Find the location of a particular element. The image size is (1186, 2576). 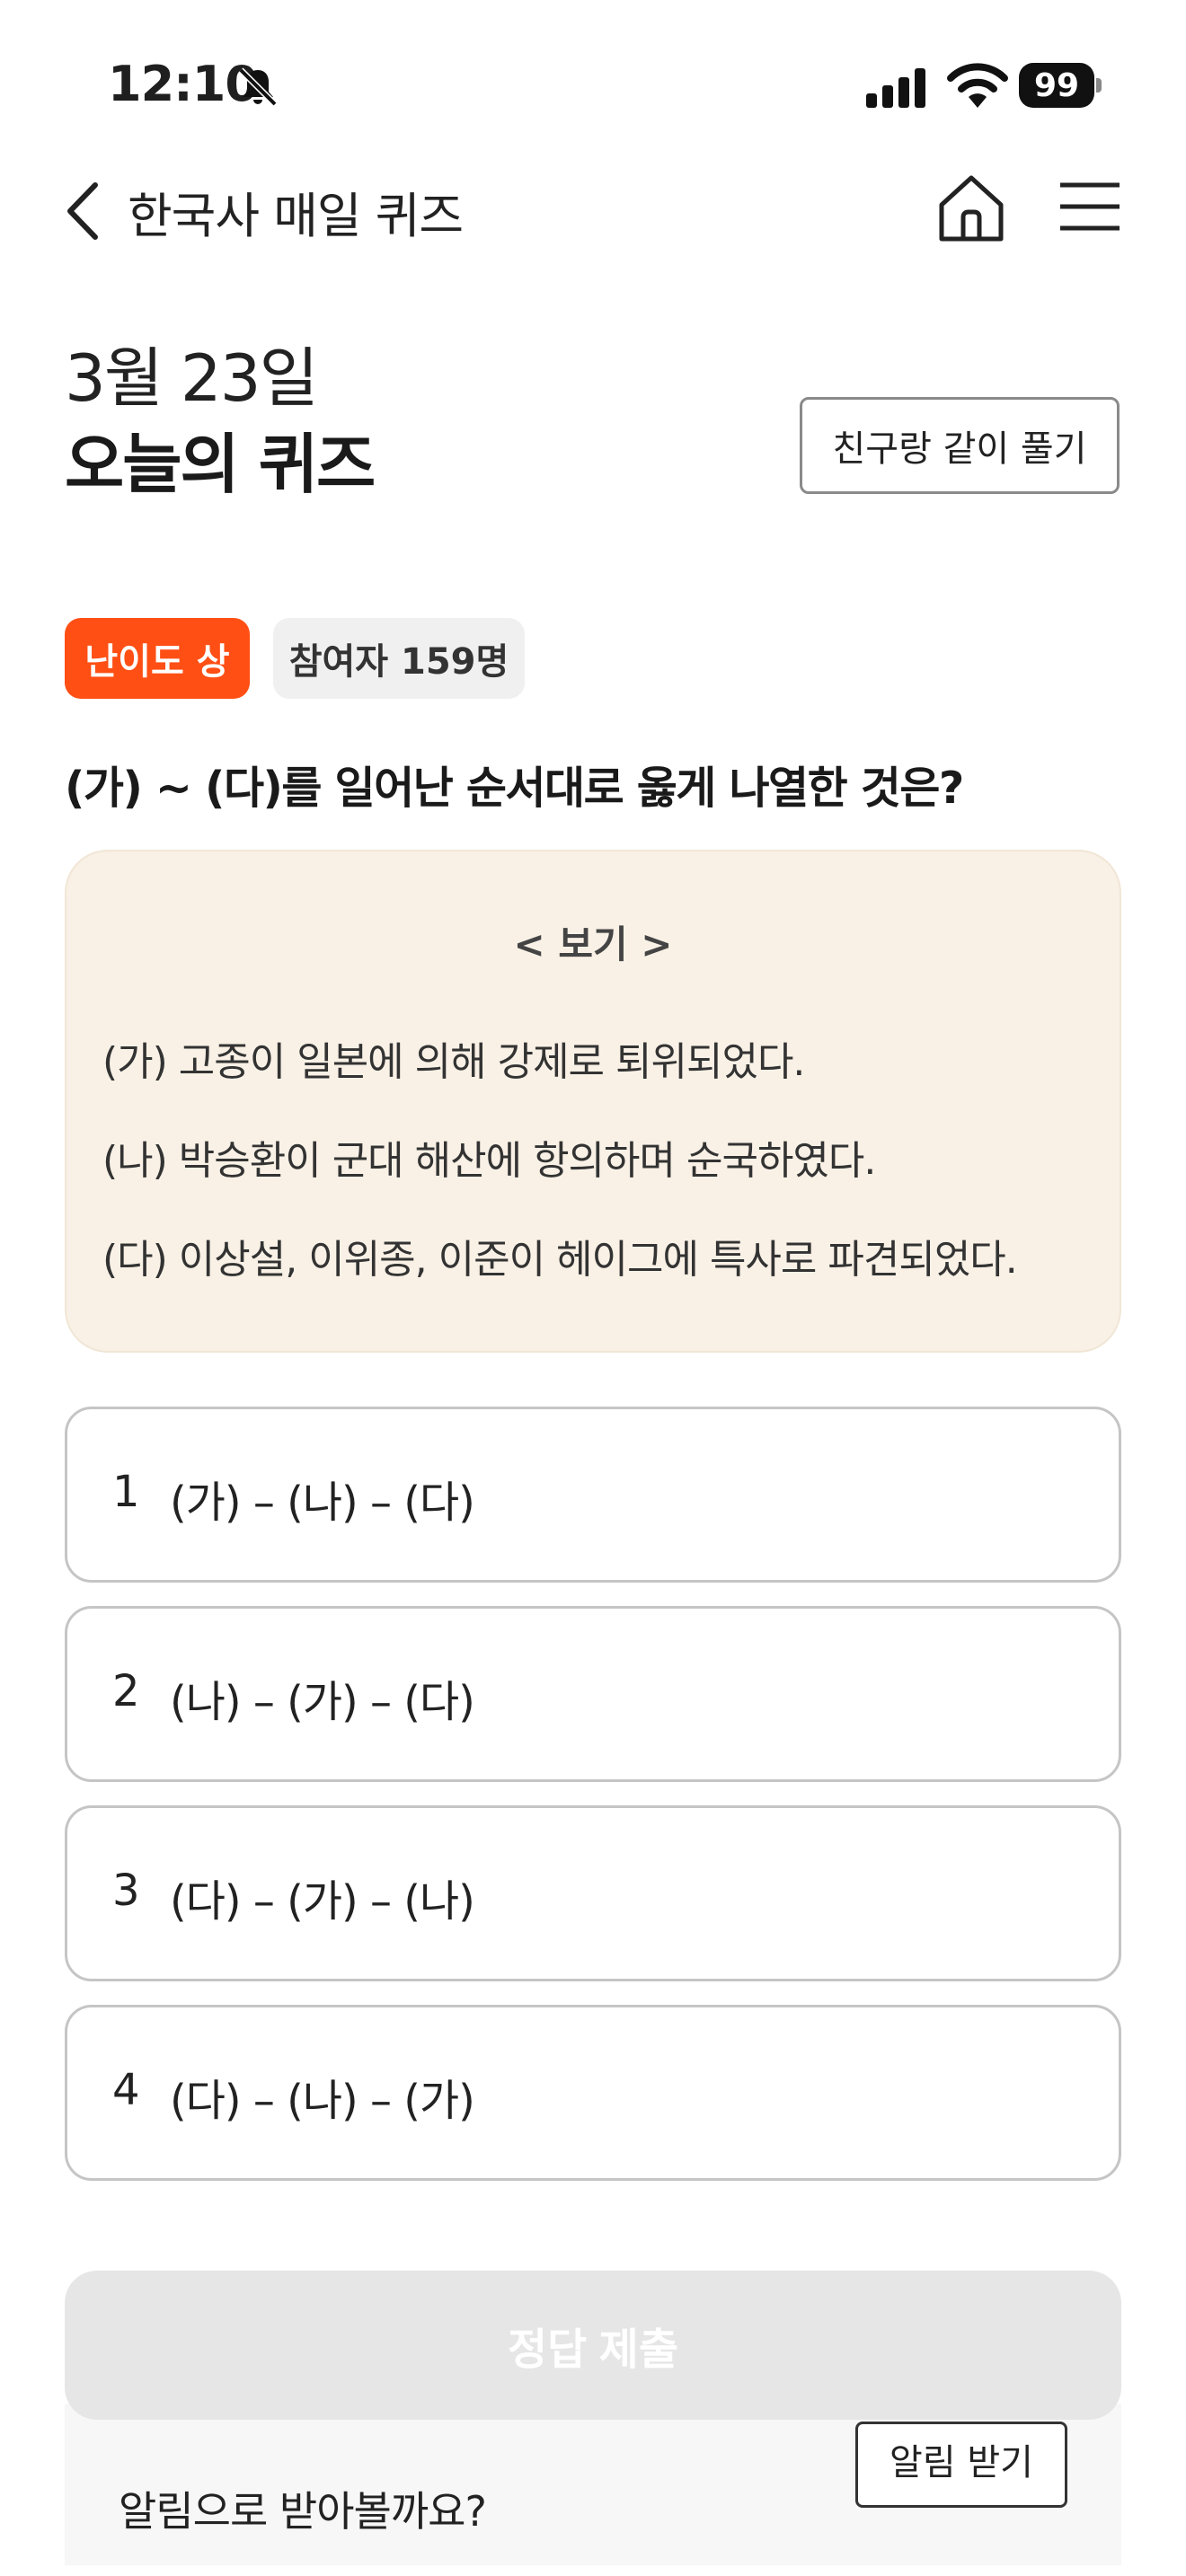

example-item: (다) 이상설, 이위종, 이준이 헤이그에 특사로 파견되었다. is located at coordinates (560, 1260).